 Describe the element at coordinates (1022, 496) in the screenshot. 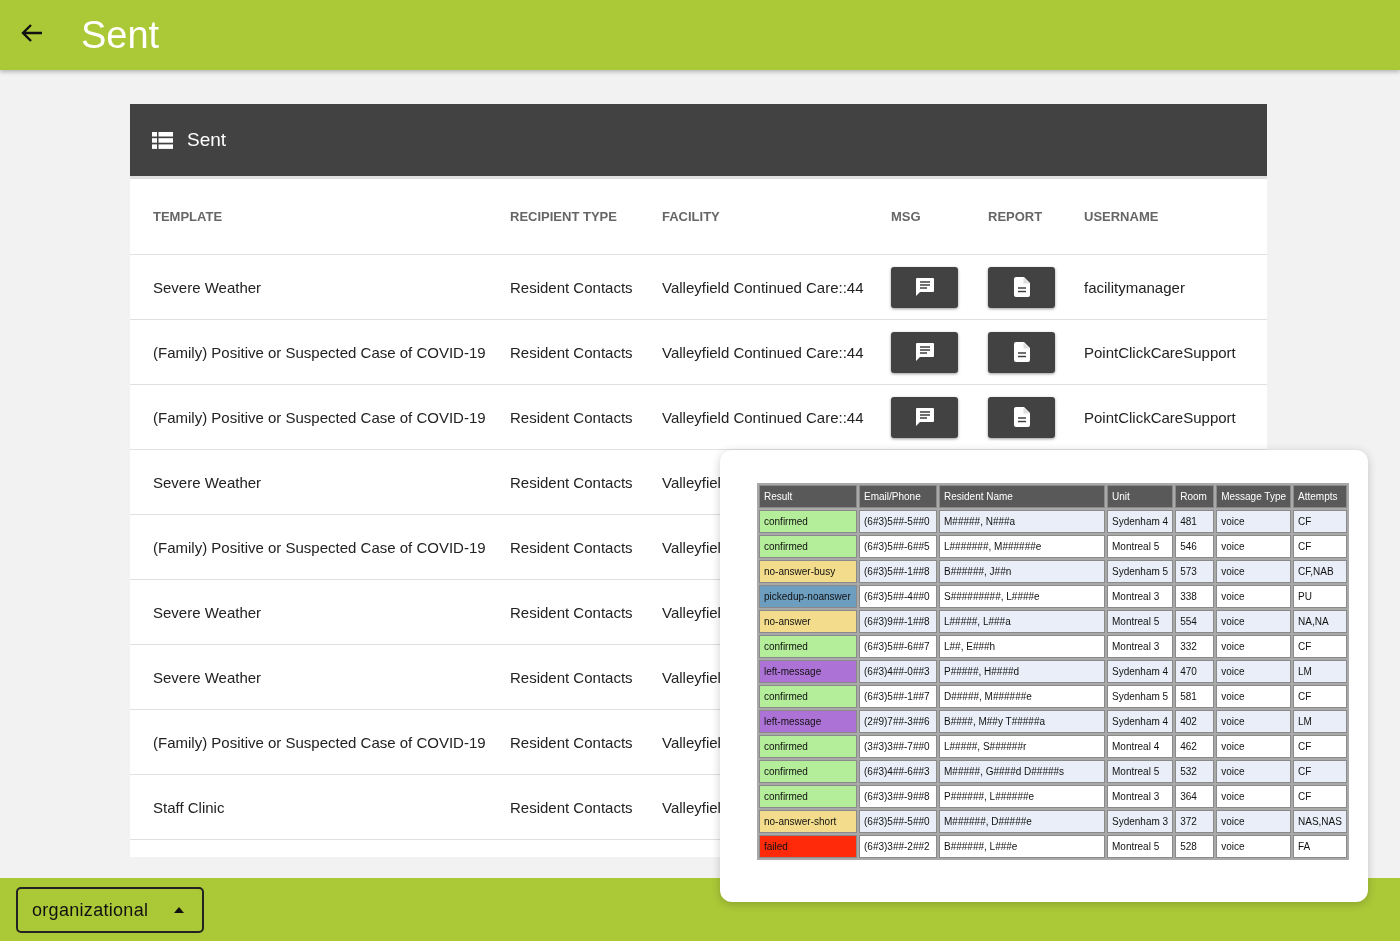

I see `table-header-cell: Resident Name` at that location.